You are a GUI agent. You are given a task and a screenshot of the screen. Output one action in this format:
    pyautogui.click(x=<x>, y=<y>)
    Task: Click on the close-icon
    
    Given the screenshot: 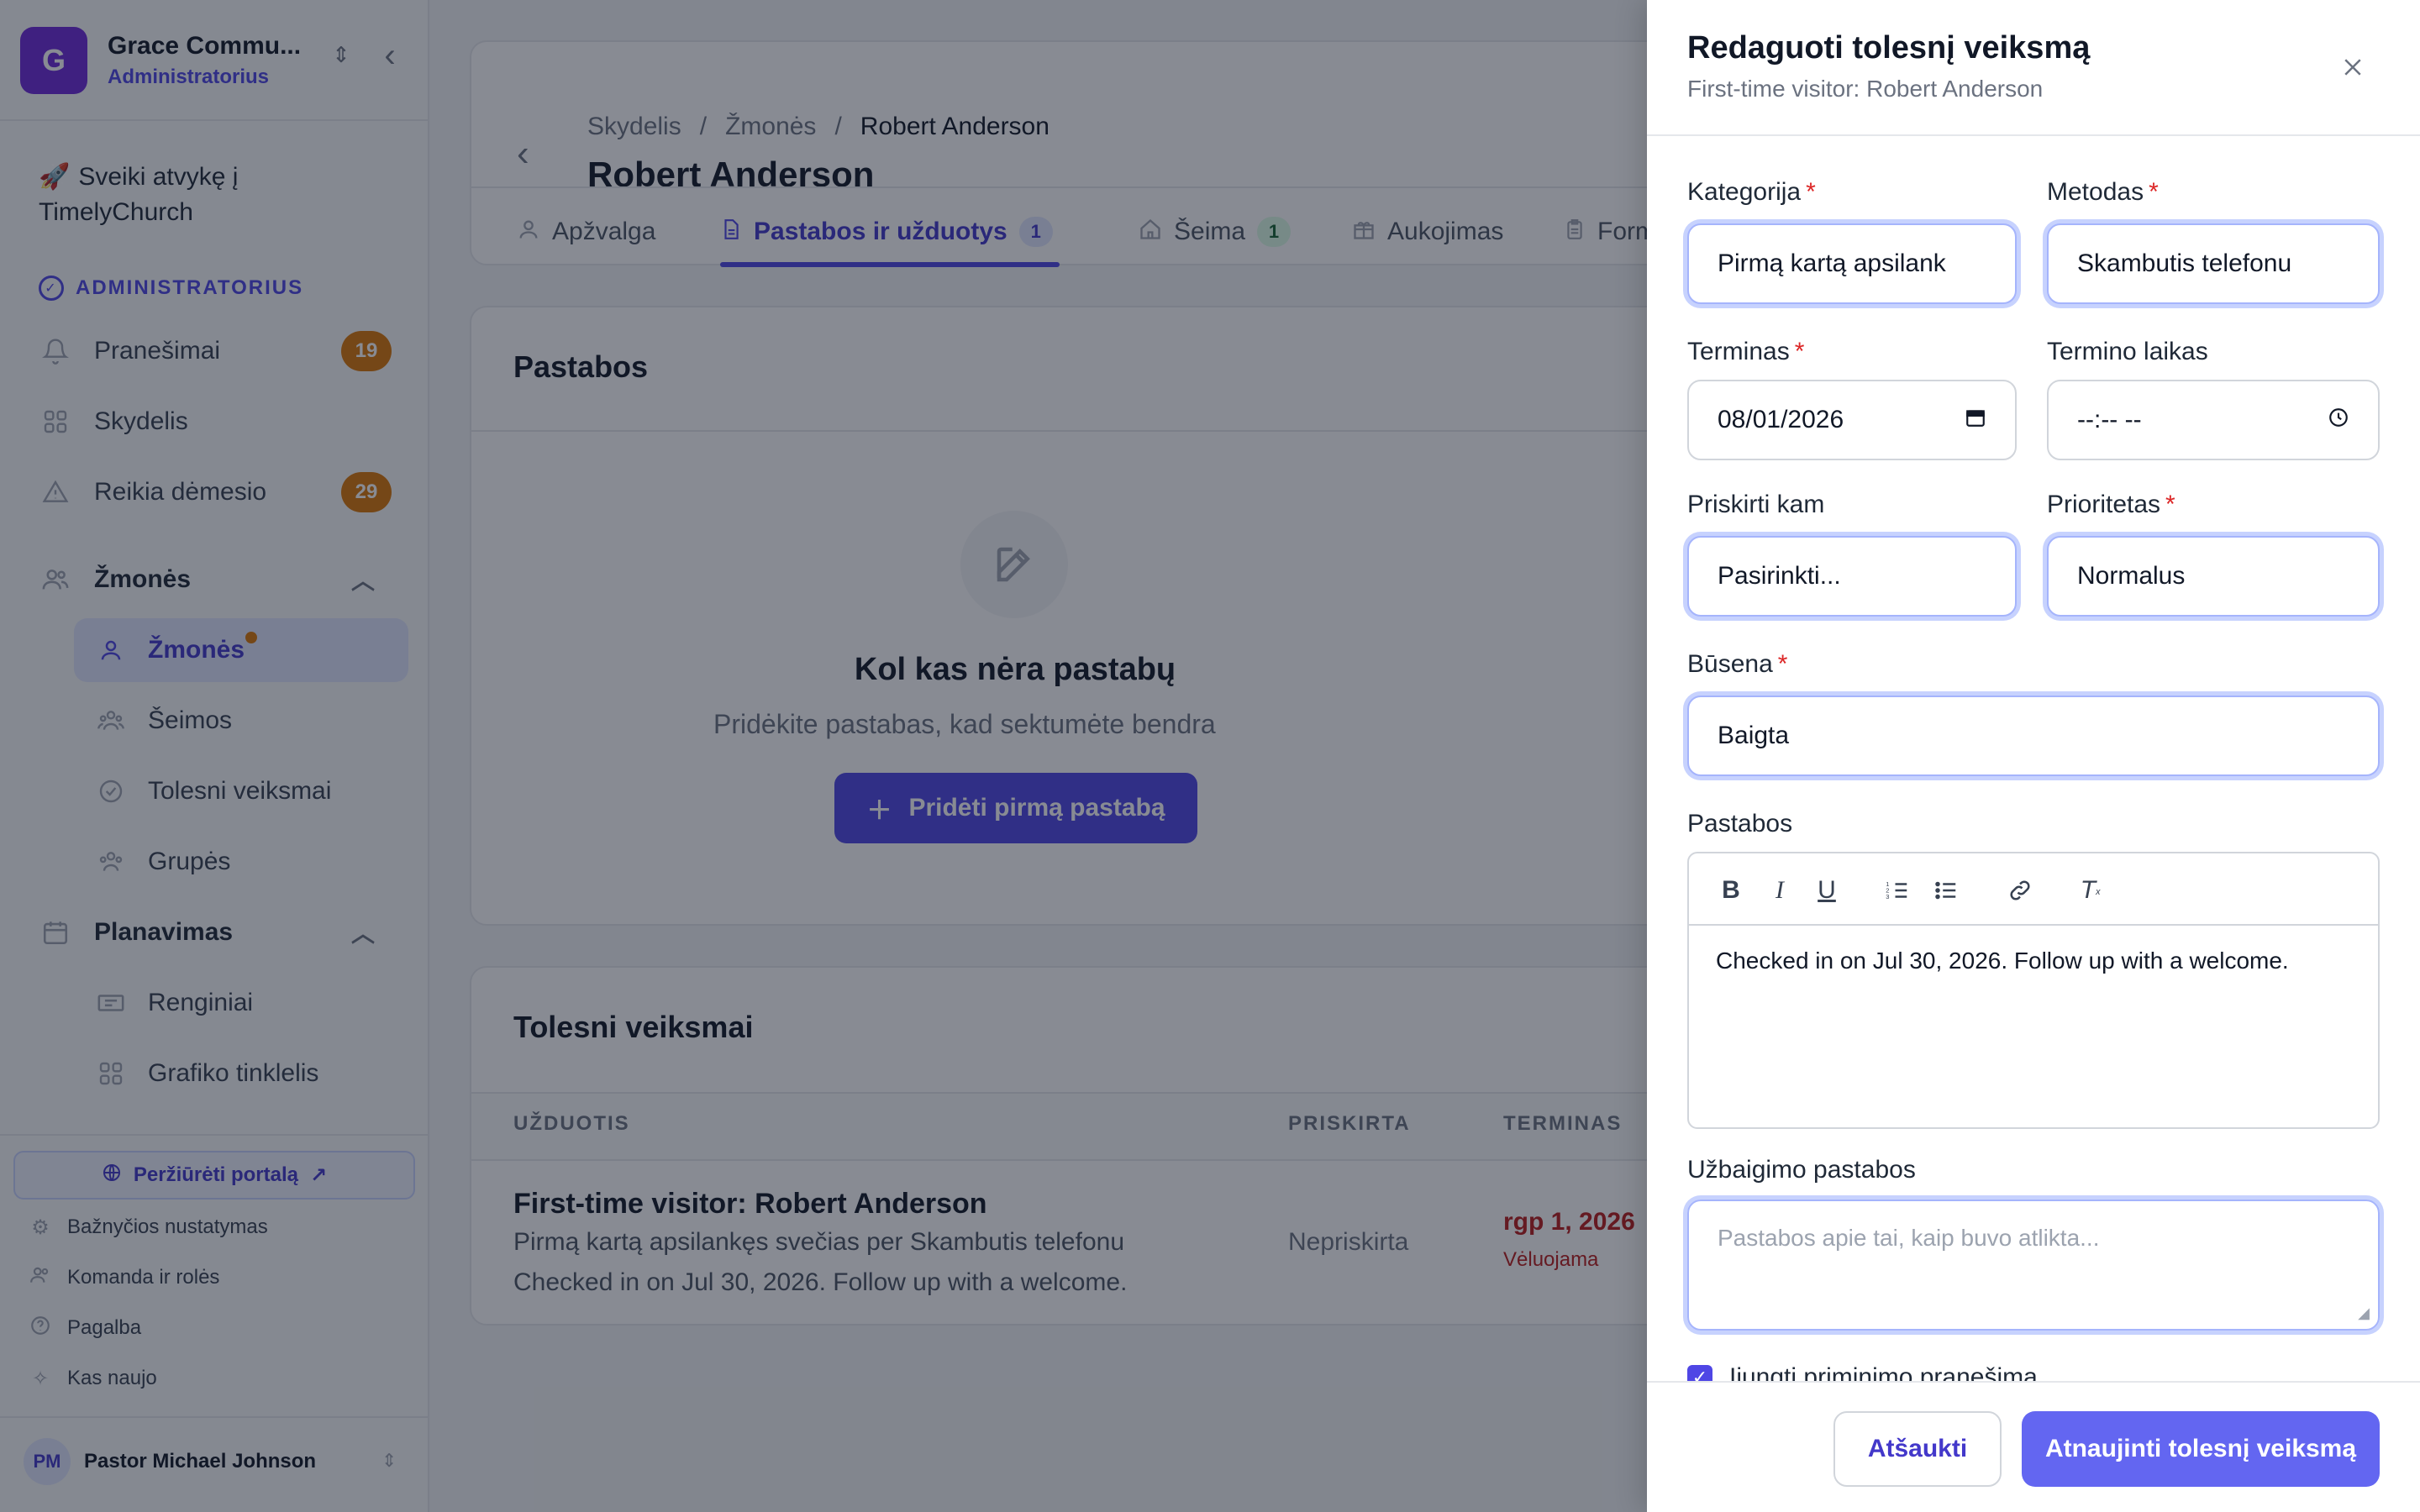 What is the action you would take?
    pyautogui.click(x=2352, y=67)
    